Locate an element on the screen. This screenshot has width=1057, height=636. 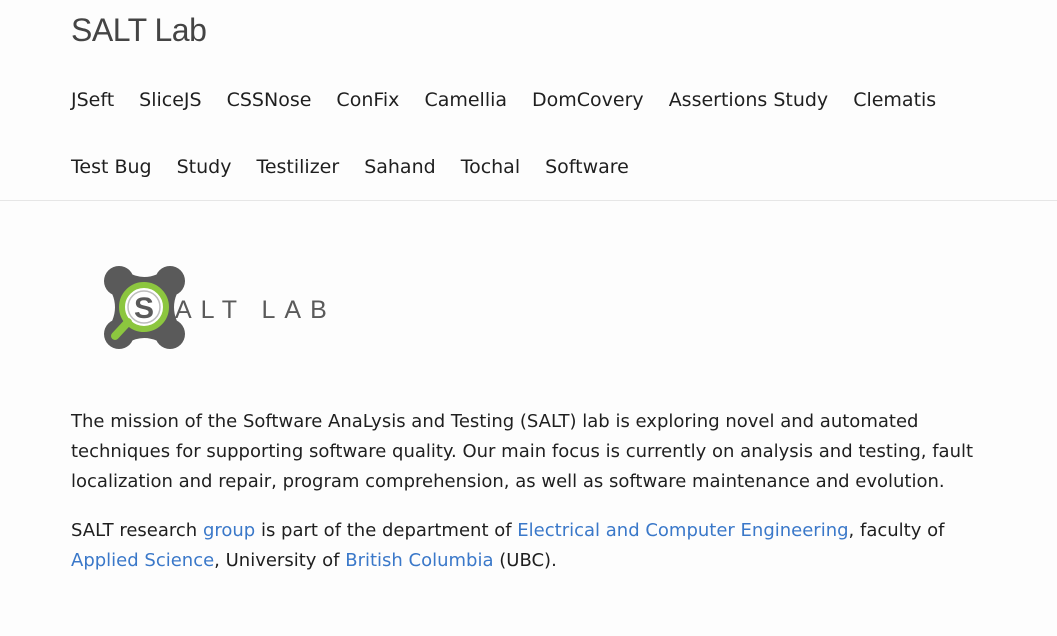
nav-link-jseft: JSeft is located at coordinates (92, 101).